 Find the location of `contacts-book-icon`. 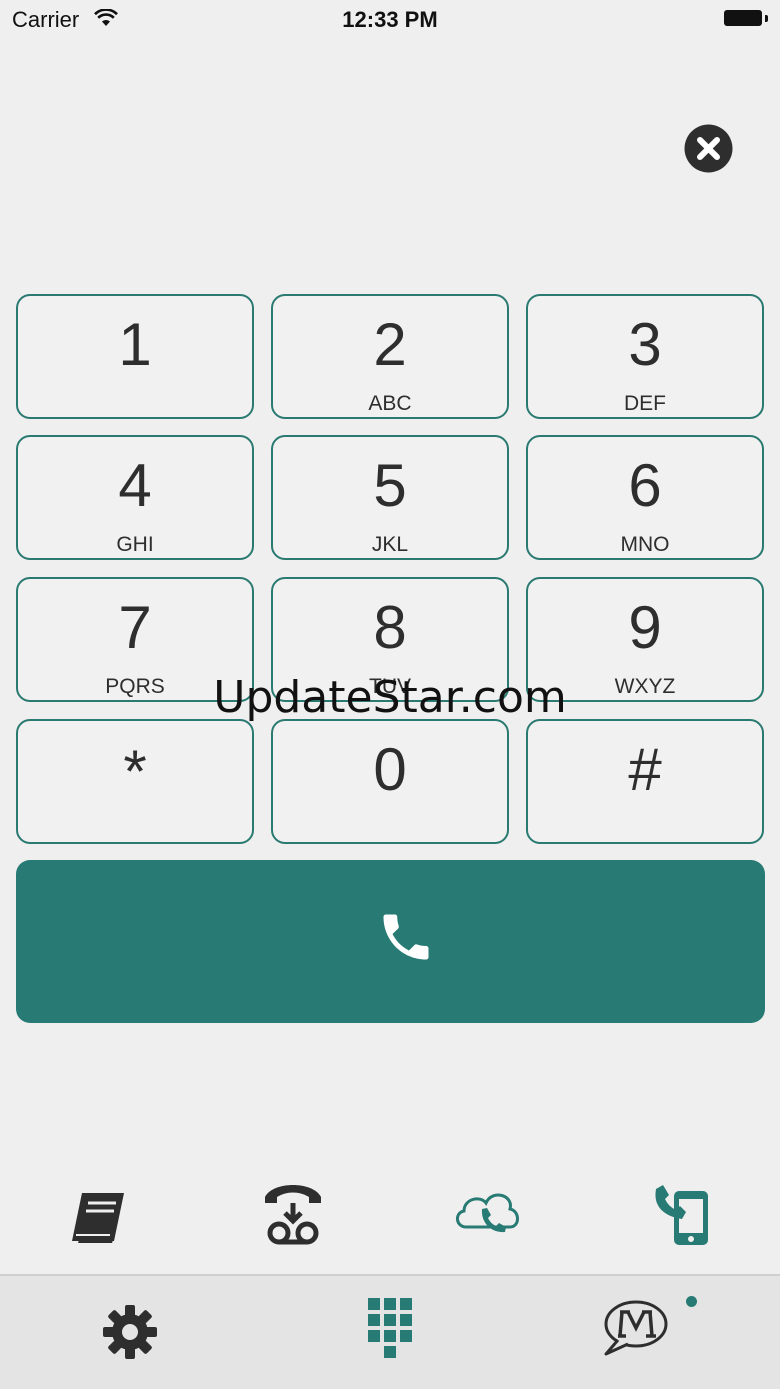

contacts-book-icon is located at coordinates (98, 1218).